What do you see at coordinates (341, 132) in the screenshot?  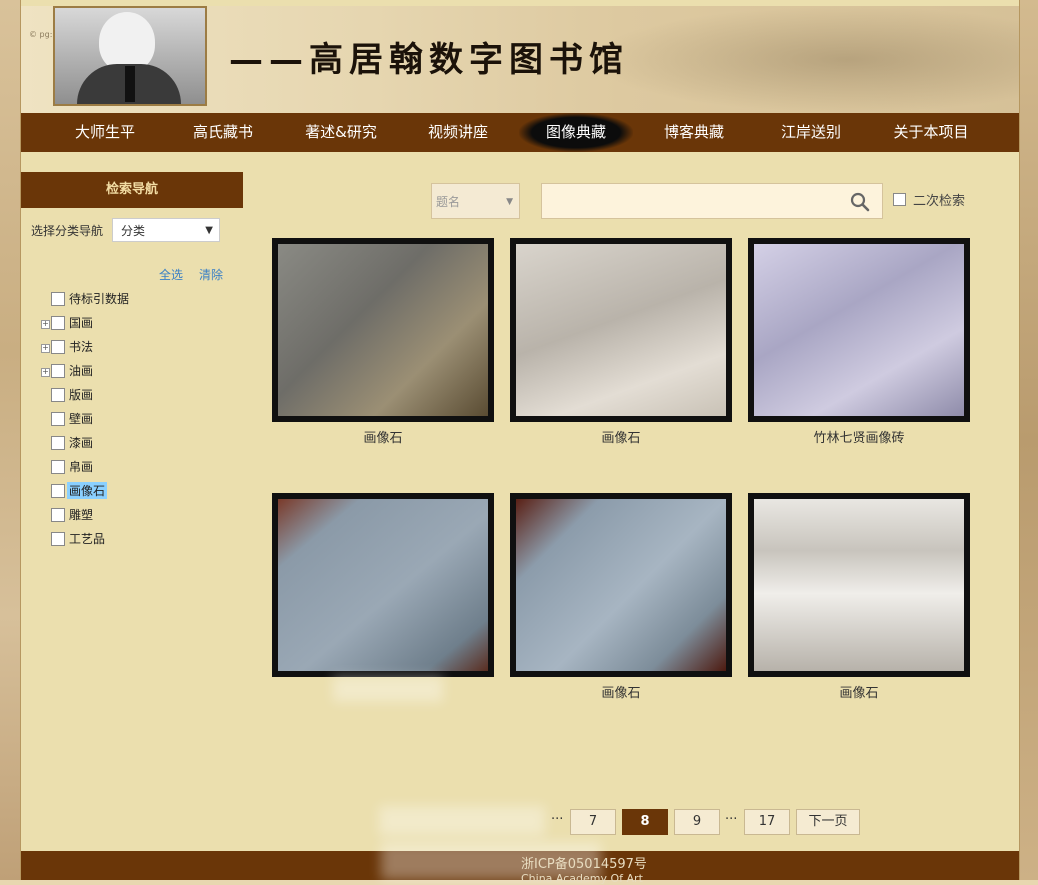 I see `nav-item-research: 著述&研究` at bounding box center [341, 132].